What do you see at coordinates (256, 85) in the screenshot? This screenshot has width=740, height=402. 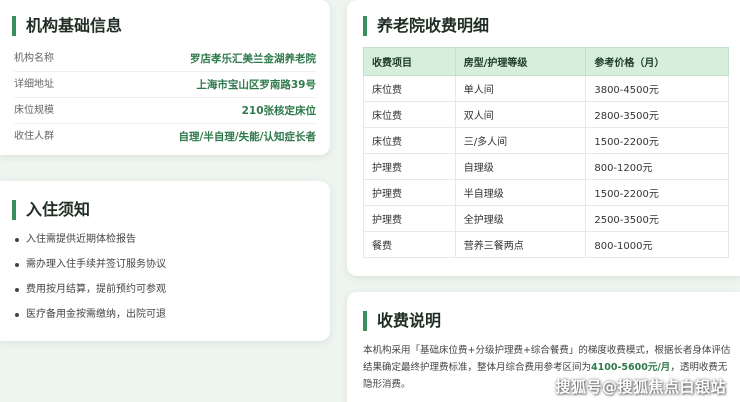 I see `info-value: 上海市宝山区罗南路39号` at bounding box center [256, 85].